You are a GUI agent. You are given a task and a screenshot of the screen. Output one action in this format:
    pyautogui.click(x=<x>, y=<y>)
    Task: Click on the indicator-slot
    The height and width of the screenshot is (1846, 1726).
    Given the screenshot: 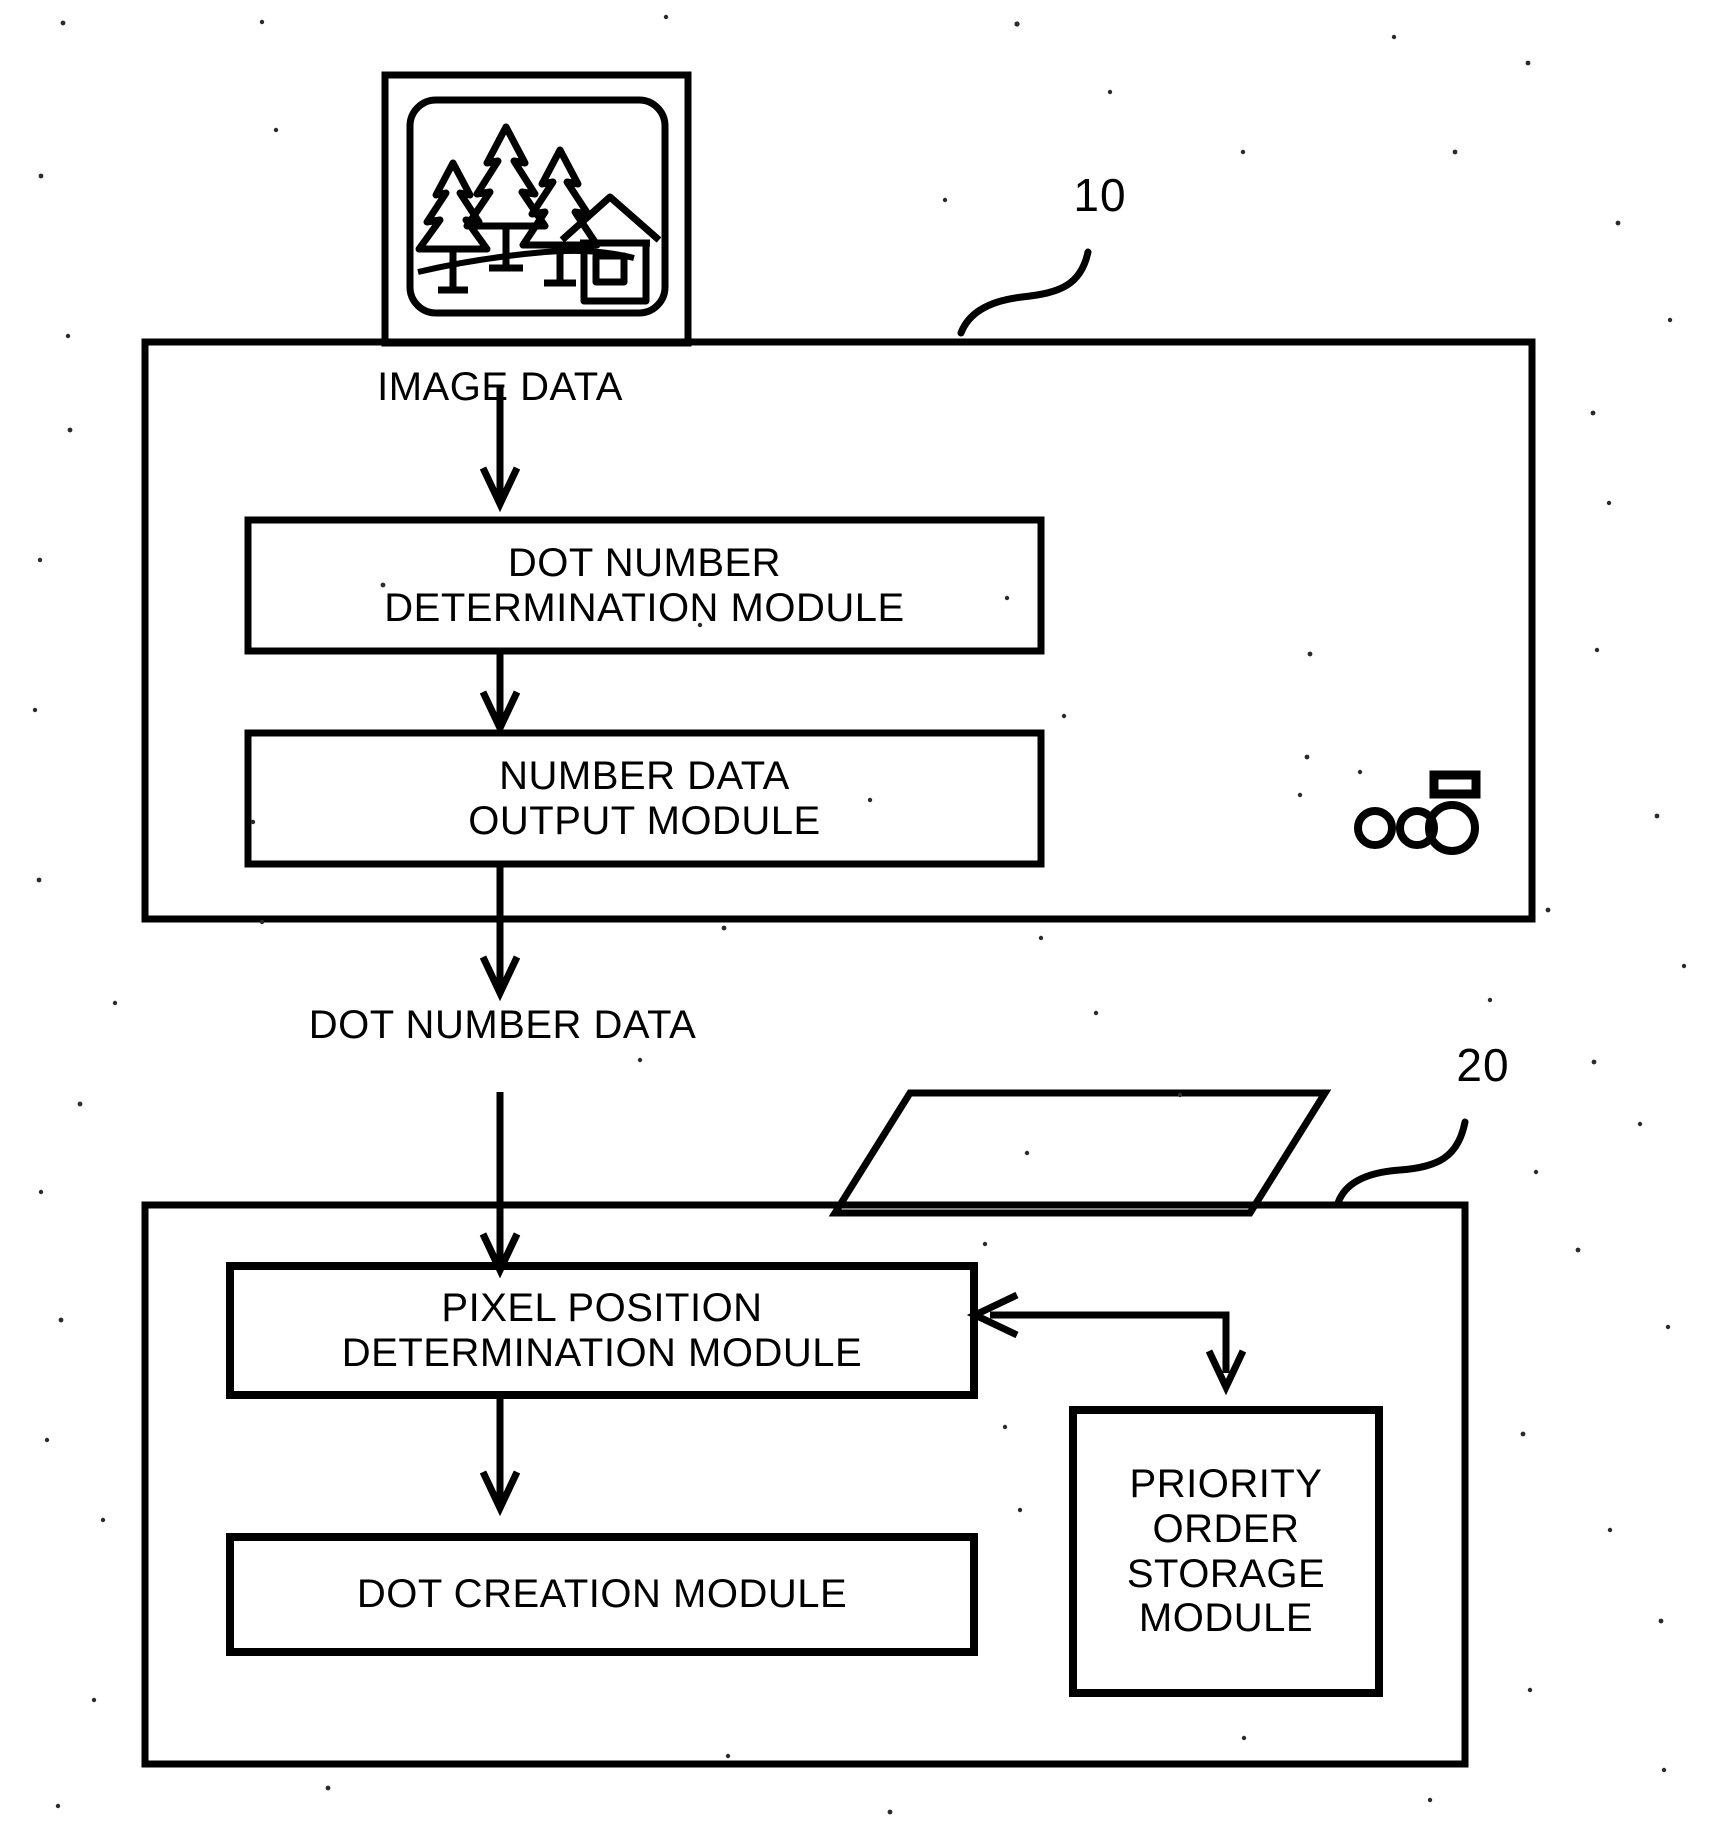 What is the action you would take?
    pyautogui.click(x=1455, y=784)
    